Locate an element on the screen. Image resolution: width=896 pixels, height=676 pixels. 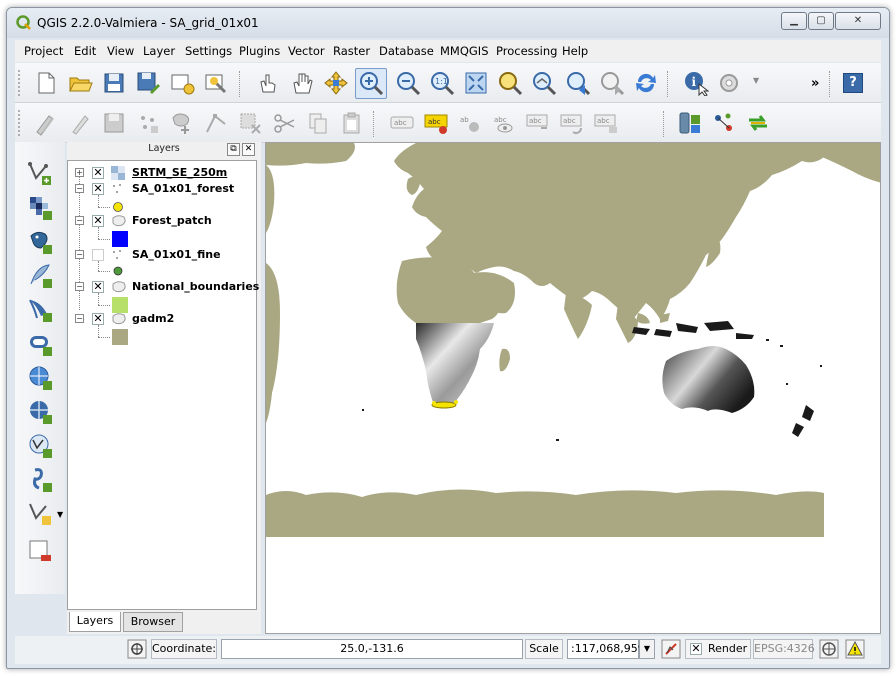
add-delimited-text-layer-icon is located at coordinates (40, 479).